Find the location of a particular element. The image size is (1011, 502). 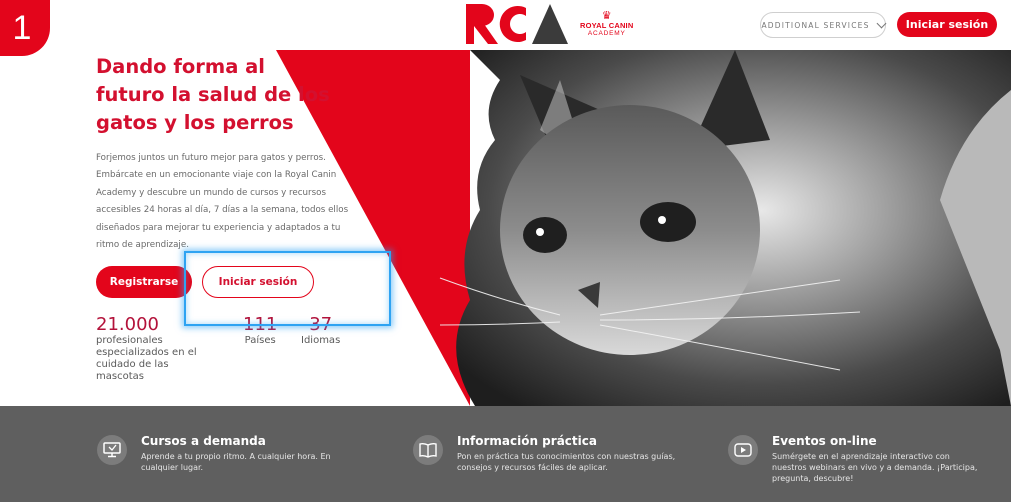

brand-name: ROYAL CANIN is located at coordinates (607, 25).